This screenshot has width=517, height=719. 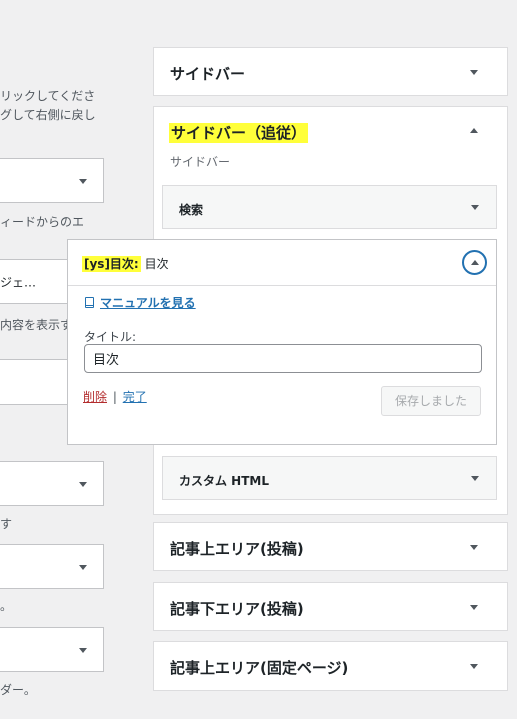 I want to click on widget-toc-header: [ys]目次: 目次, so click(x=282, y=263).